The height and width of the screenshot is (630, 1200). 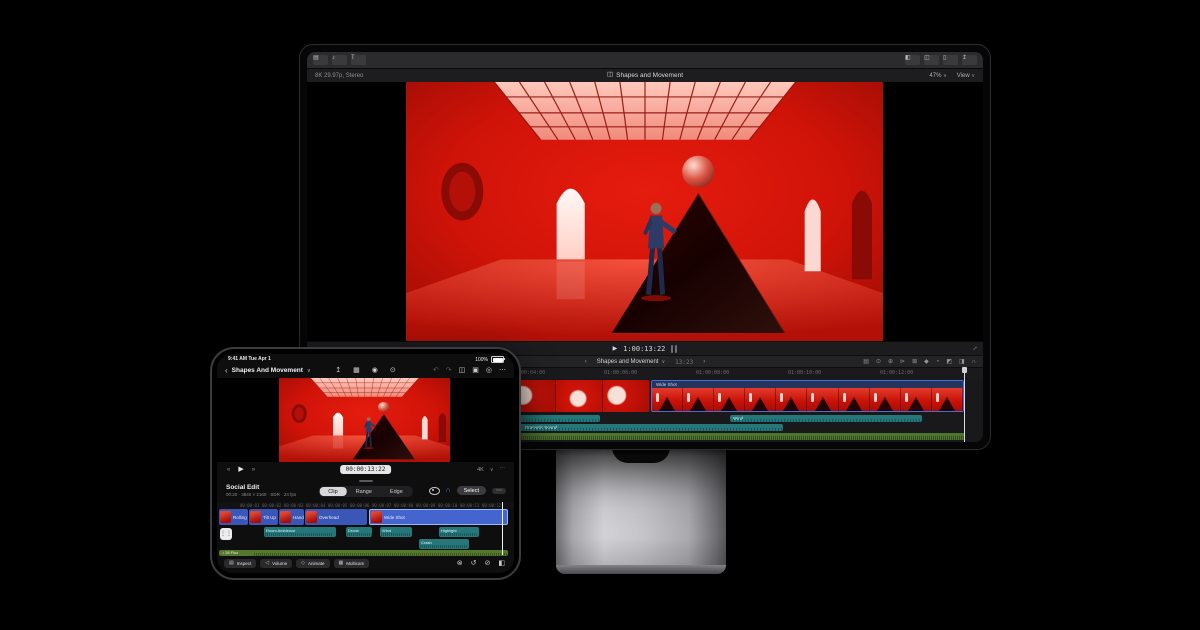 What do you see at coordinates (364, 420) in the screenshot?
I see `video-frame` at bounding box center [364, 420].